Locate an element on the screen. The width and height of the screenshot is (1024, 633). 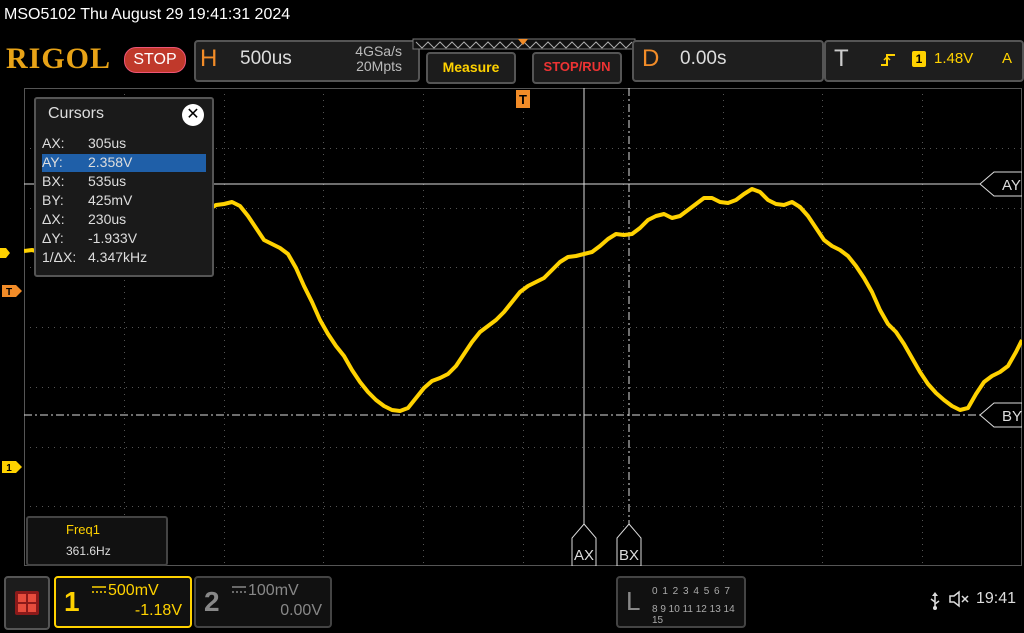
trigger-letter: T is located at coordinates (841, 58).